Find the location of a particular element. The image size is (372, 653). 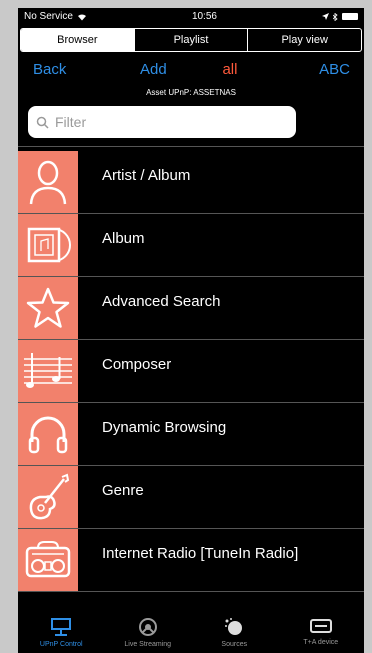

segment-play-view: Play view is located at coordinates (304, 40).